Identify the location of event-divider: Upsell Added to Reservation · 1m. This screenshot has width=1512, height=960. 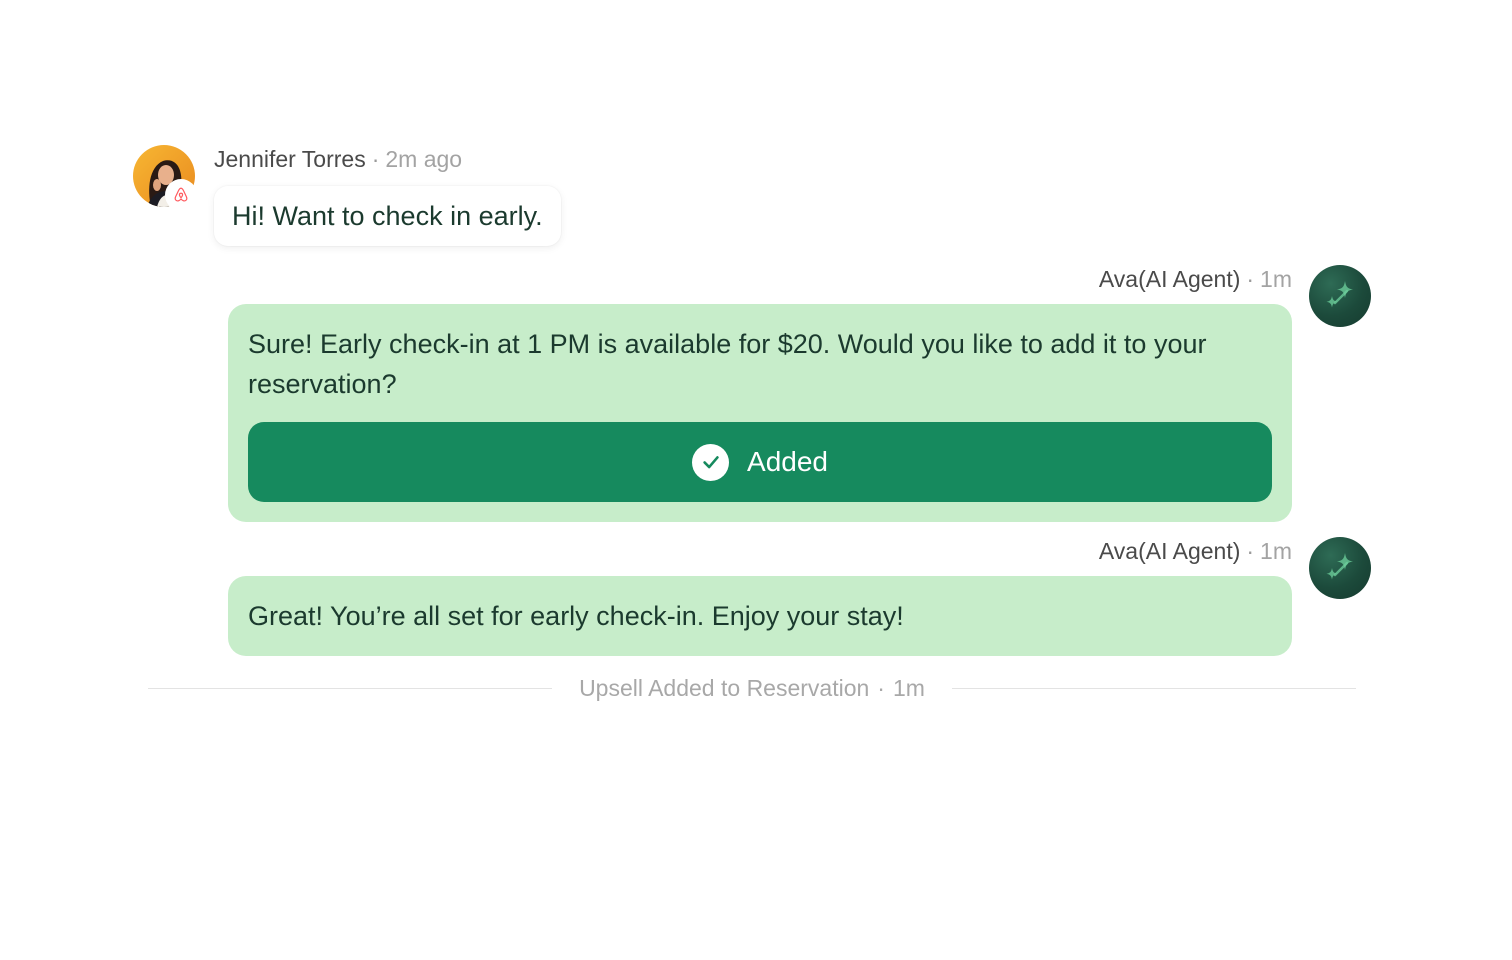
(752, 688).